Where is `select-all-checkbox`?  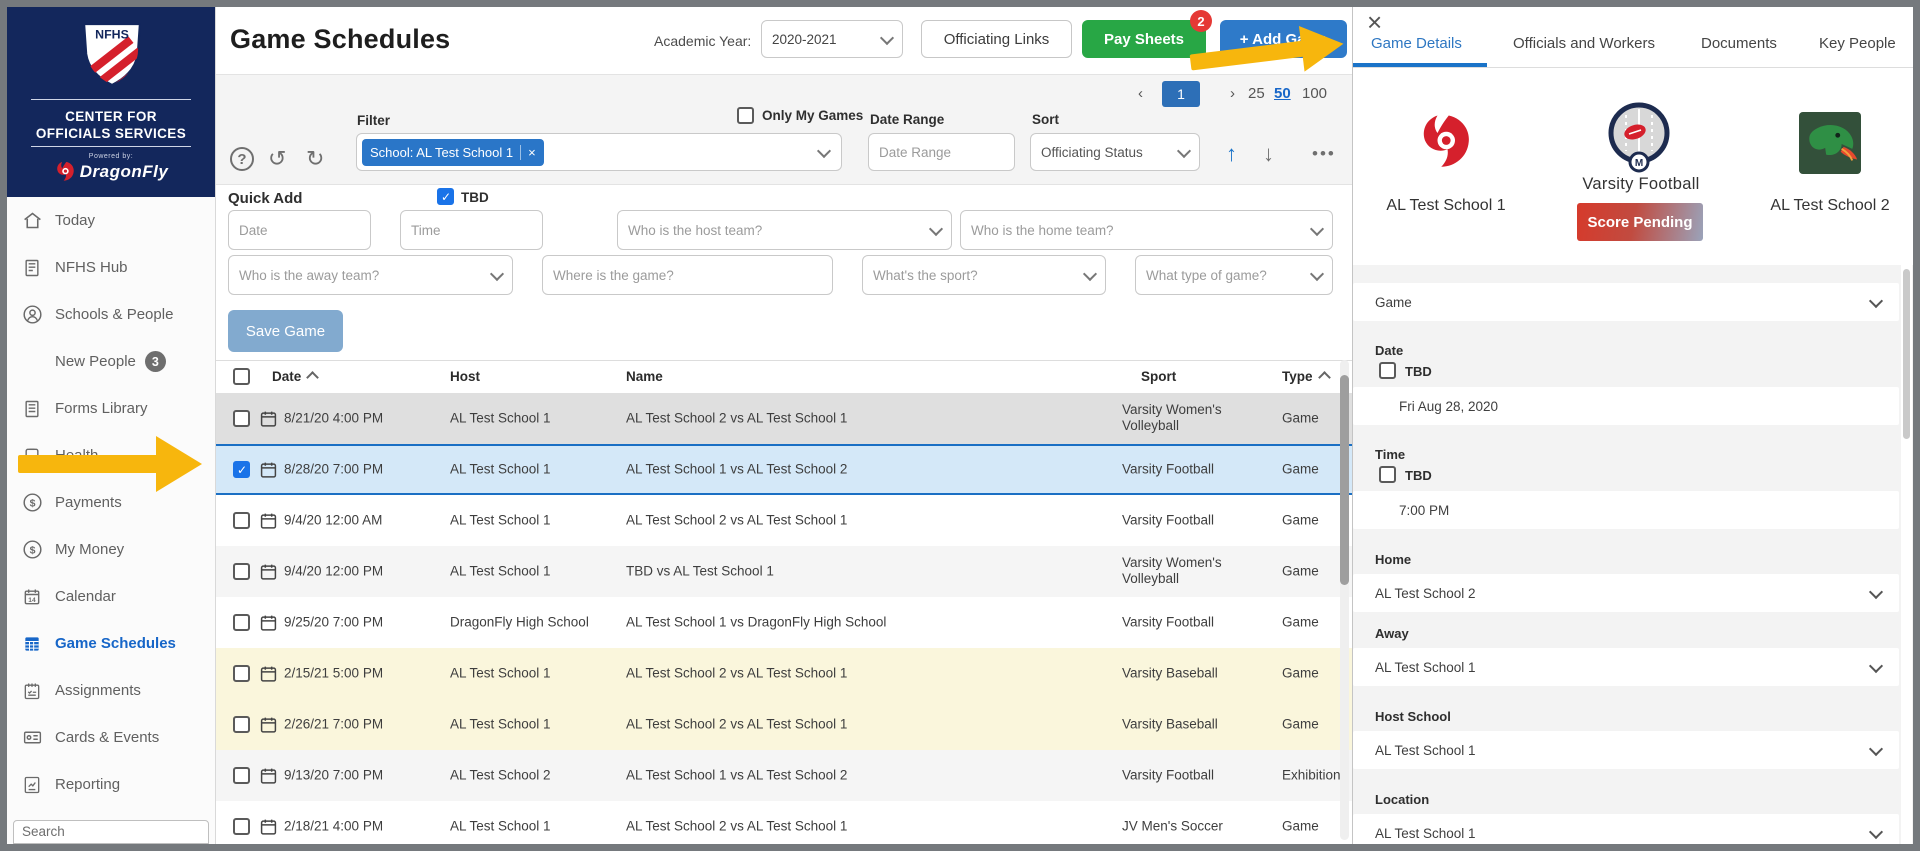 select-all-checkbox is located at coordinates (241, 376).